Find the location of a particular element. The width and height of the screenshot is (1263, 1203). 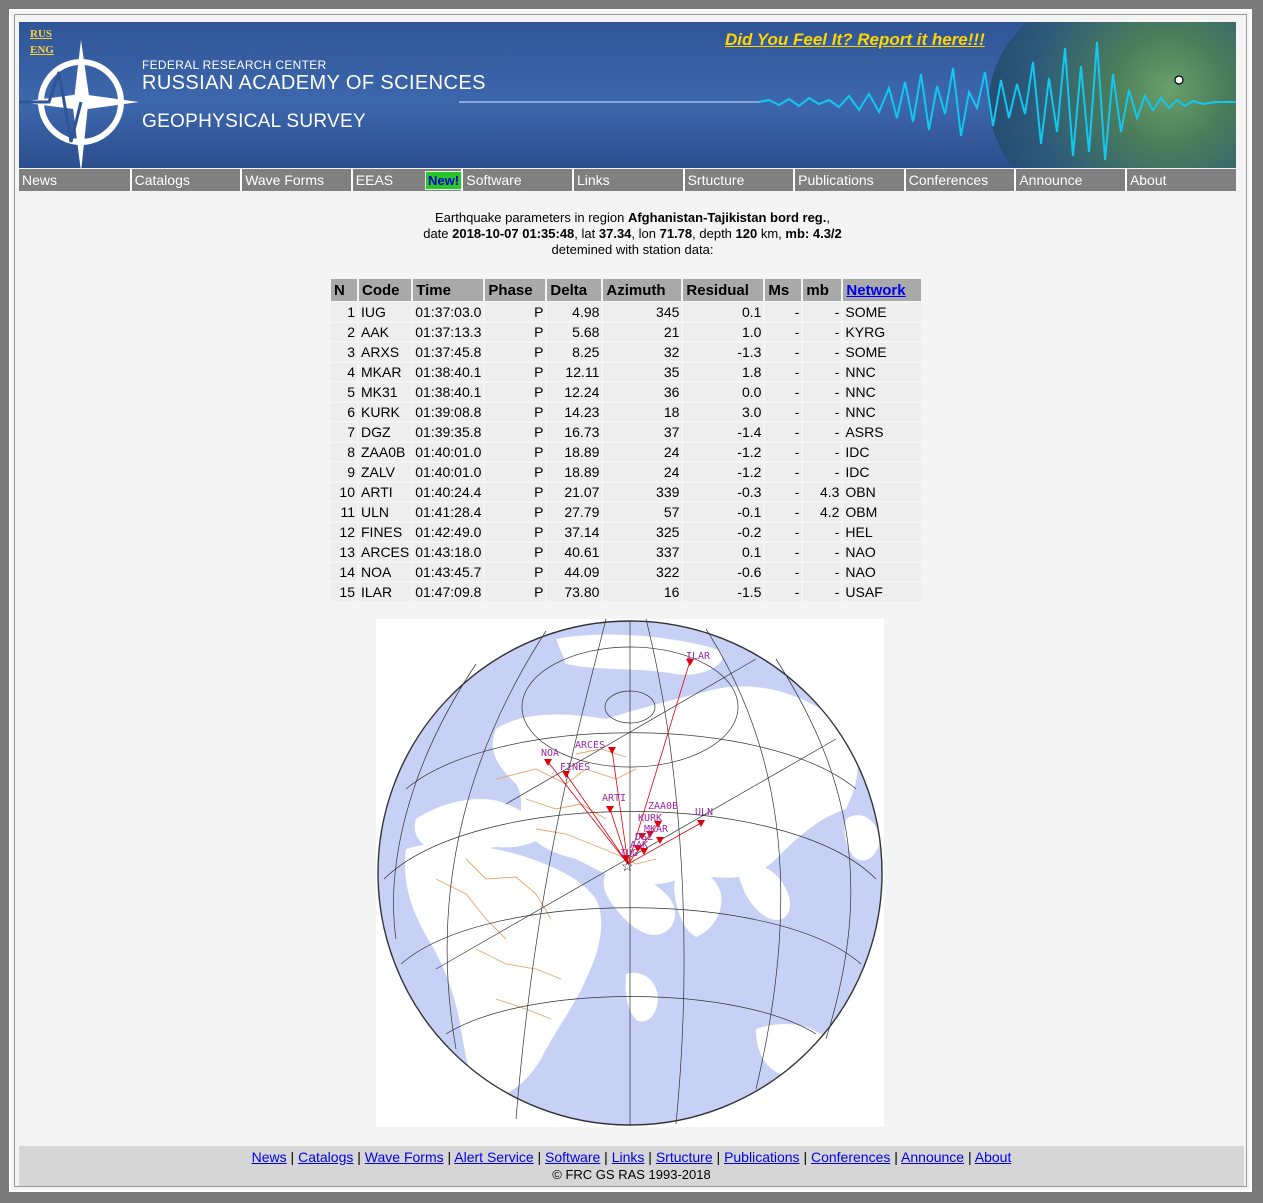

footer-link-software: Software is located at coordinates (572, 1157).